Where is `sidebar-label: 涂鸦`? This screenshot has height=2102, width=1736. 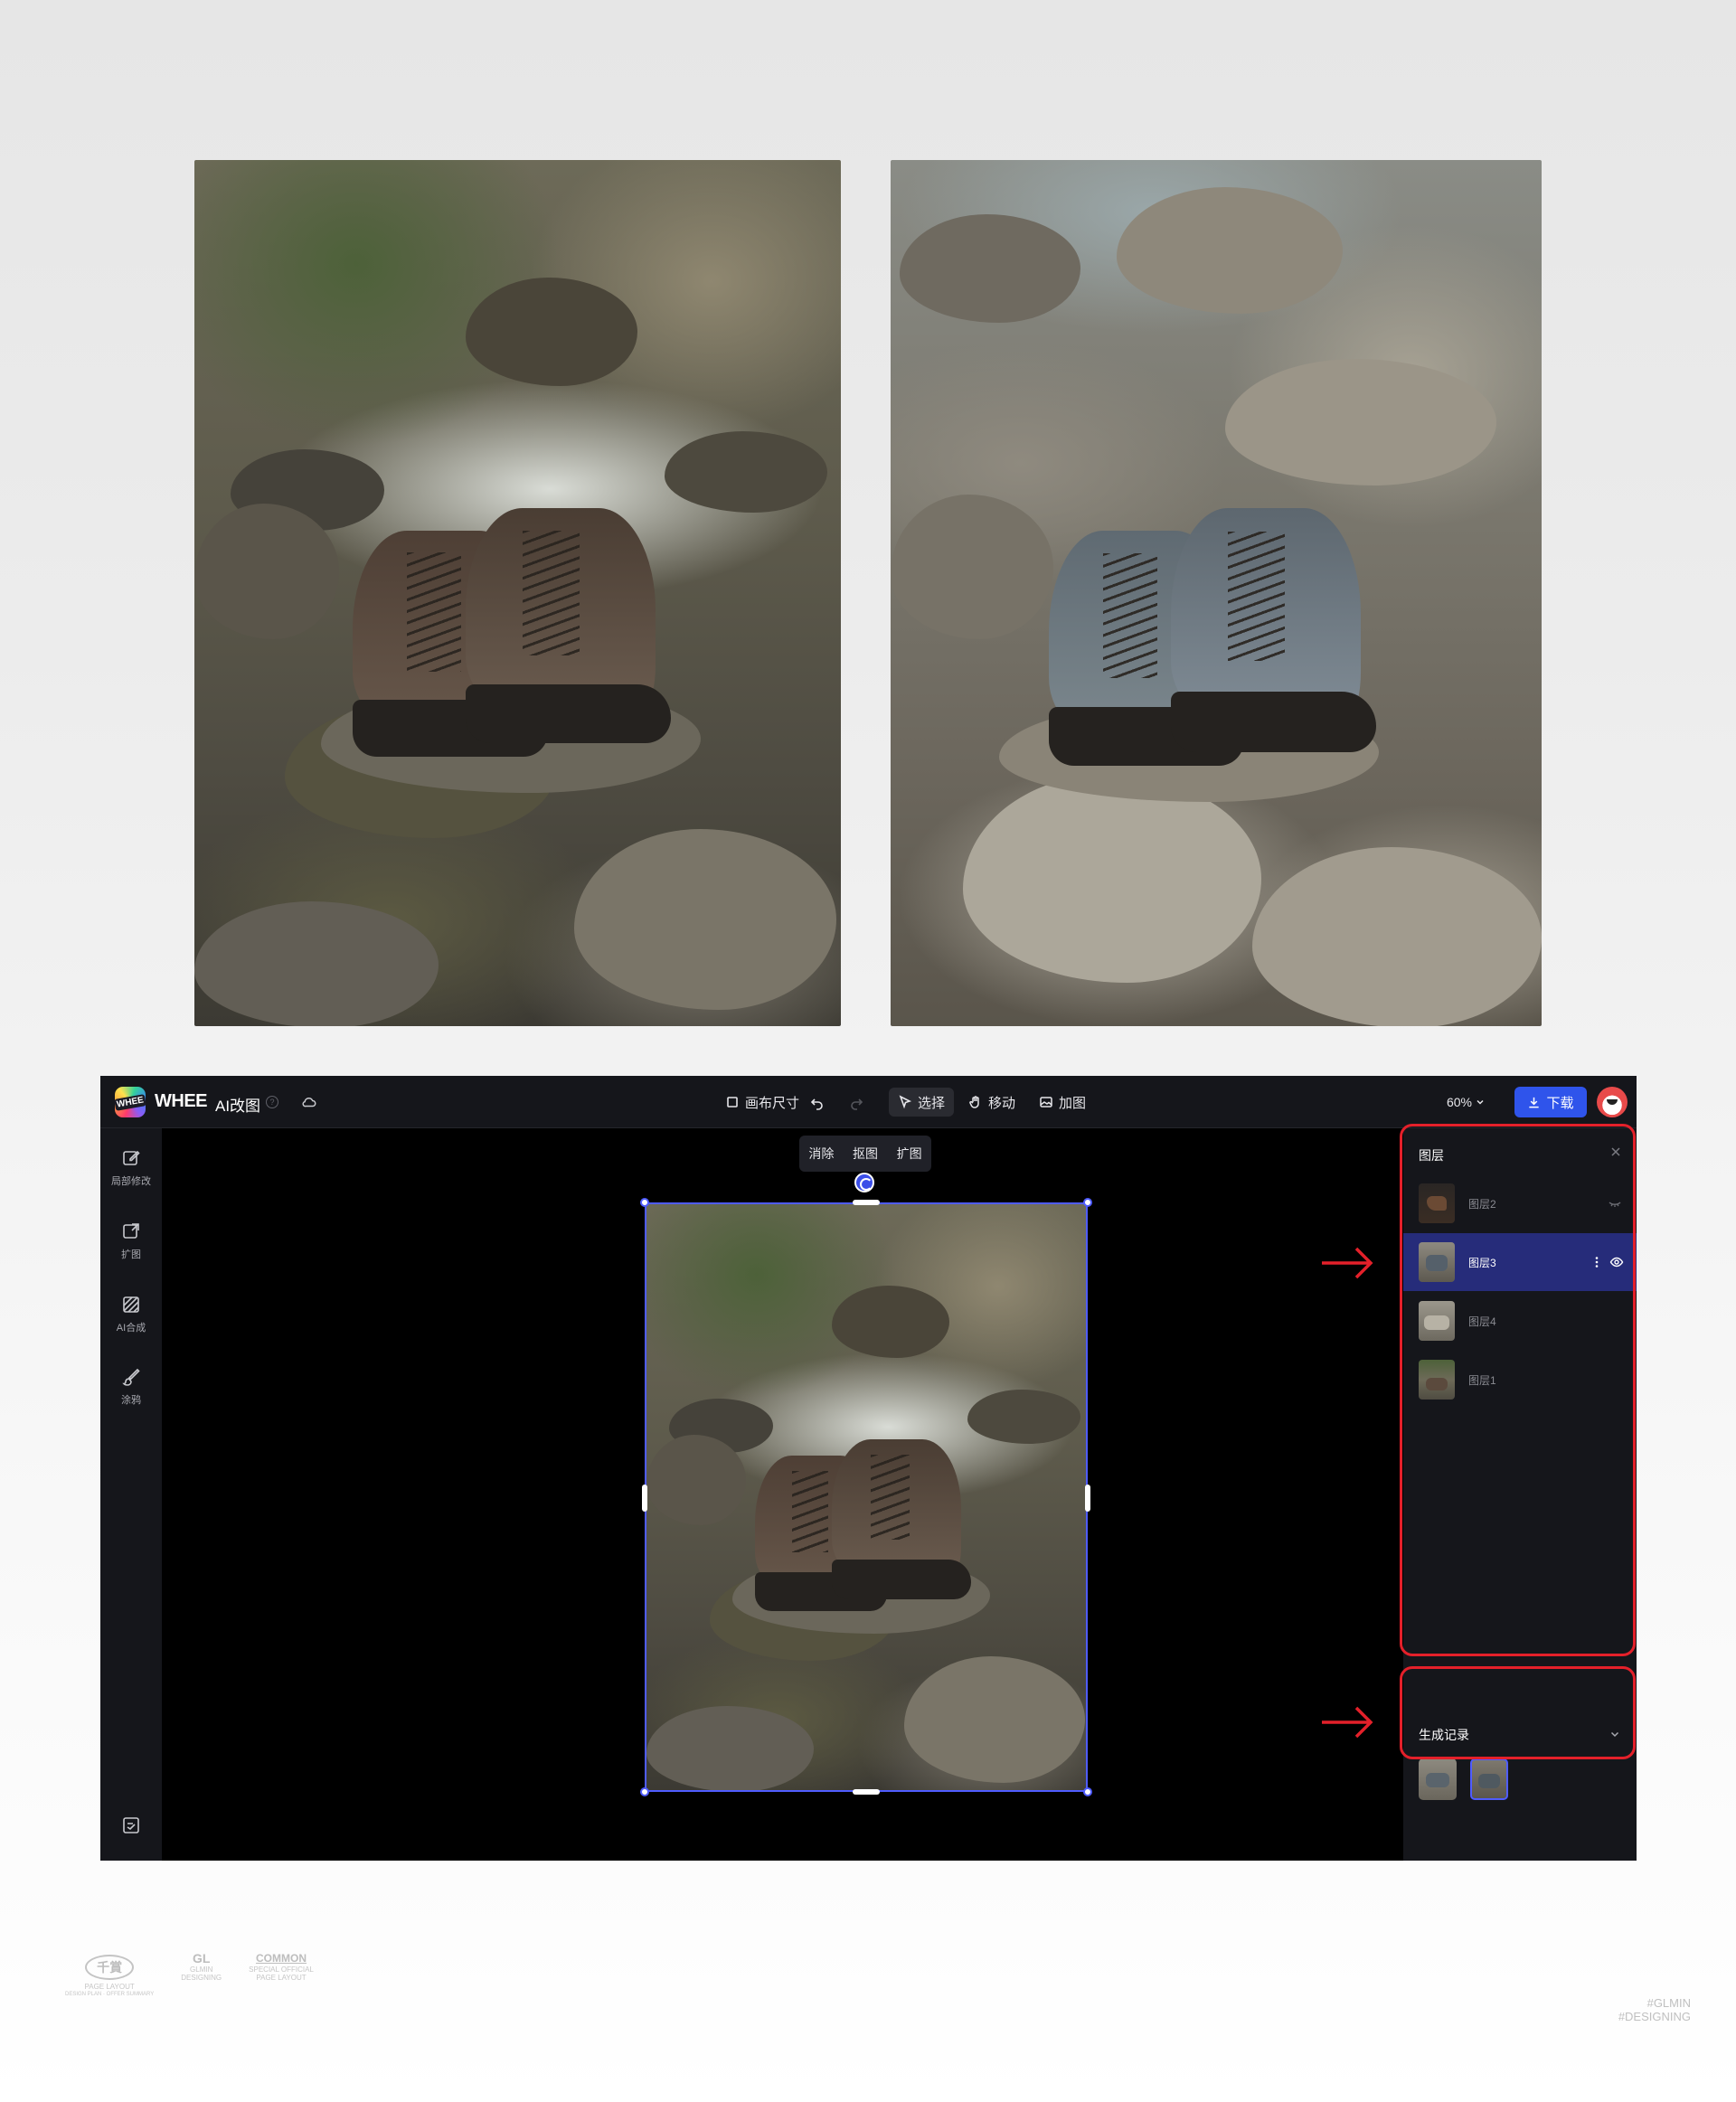
sidebar-label: 涂鸦 is located at coordinates (131, 1400).